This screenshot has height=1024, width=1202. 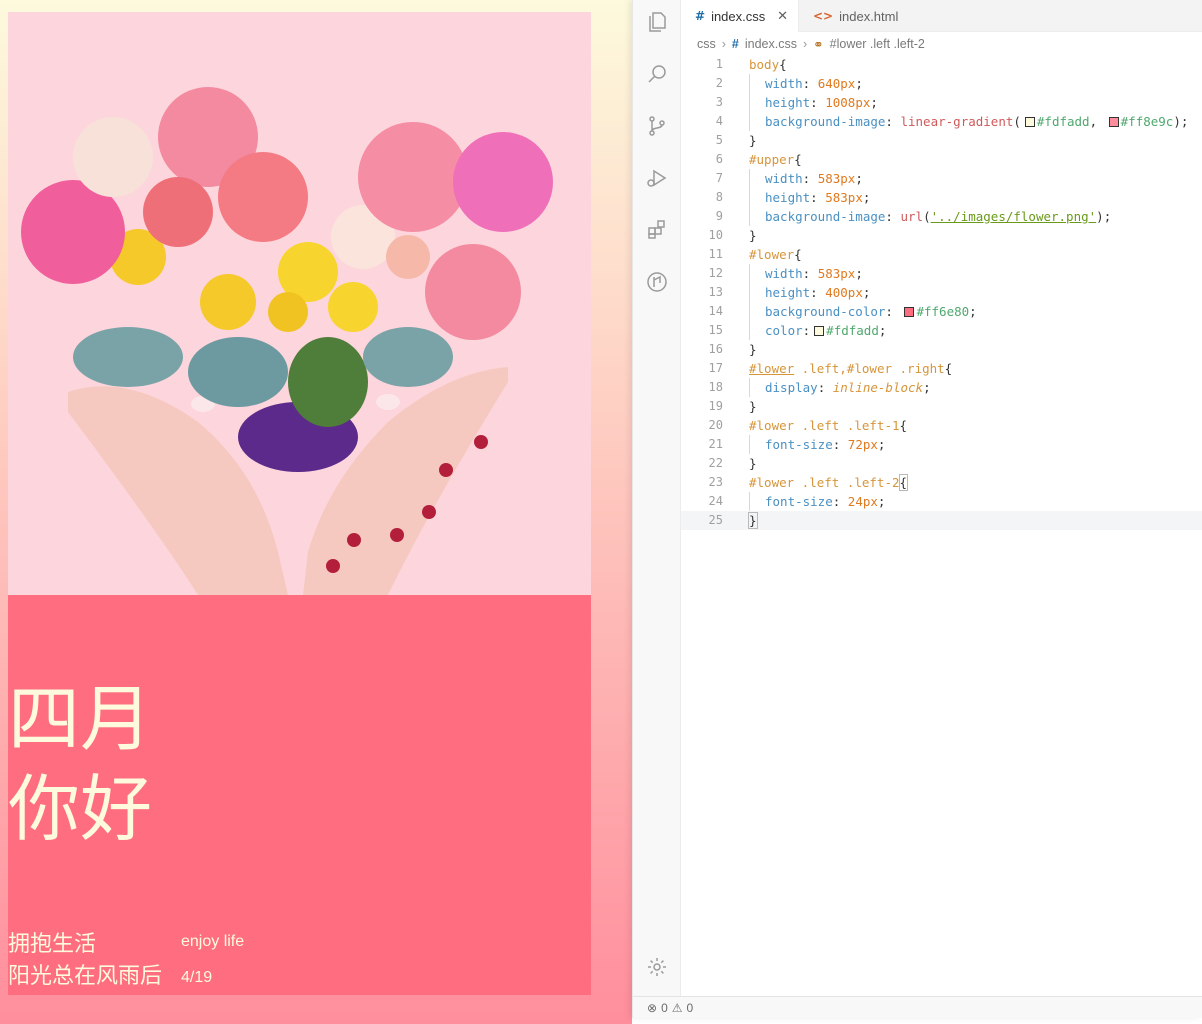 What do you see at coordinates (877, 44) in the screenshot?
I see `breadcrumb-symbol: #lower .left .left-2` at bounding box center [877, 44].